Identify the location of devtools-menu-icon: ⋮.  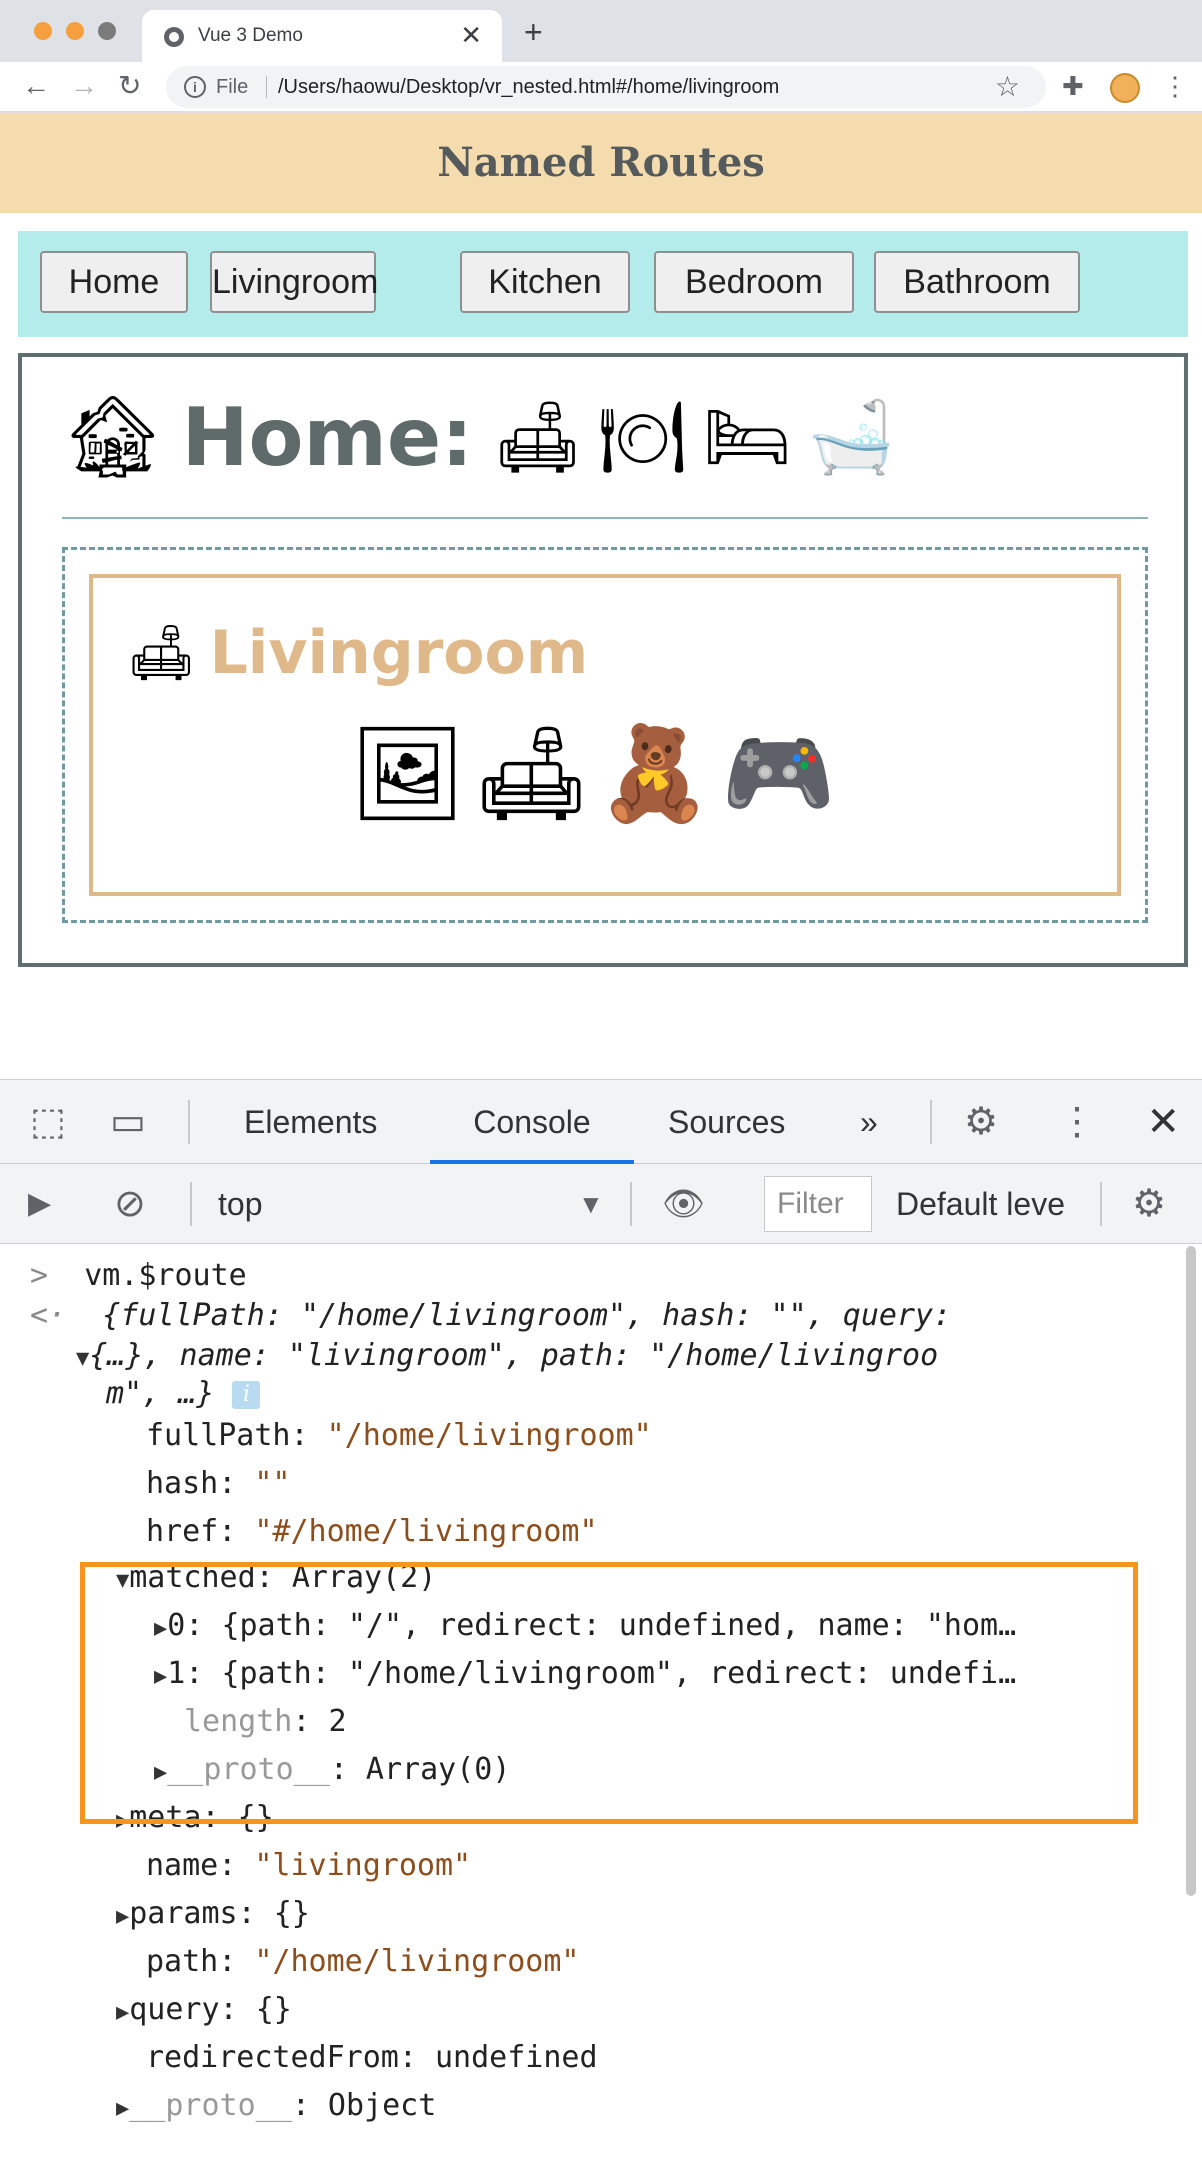
(1077, 1122).